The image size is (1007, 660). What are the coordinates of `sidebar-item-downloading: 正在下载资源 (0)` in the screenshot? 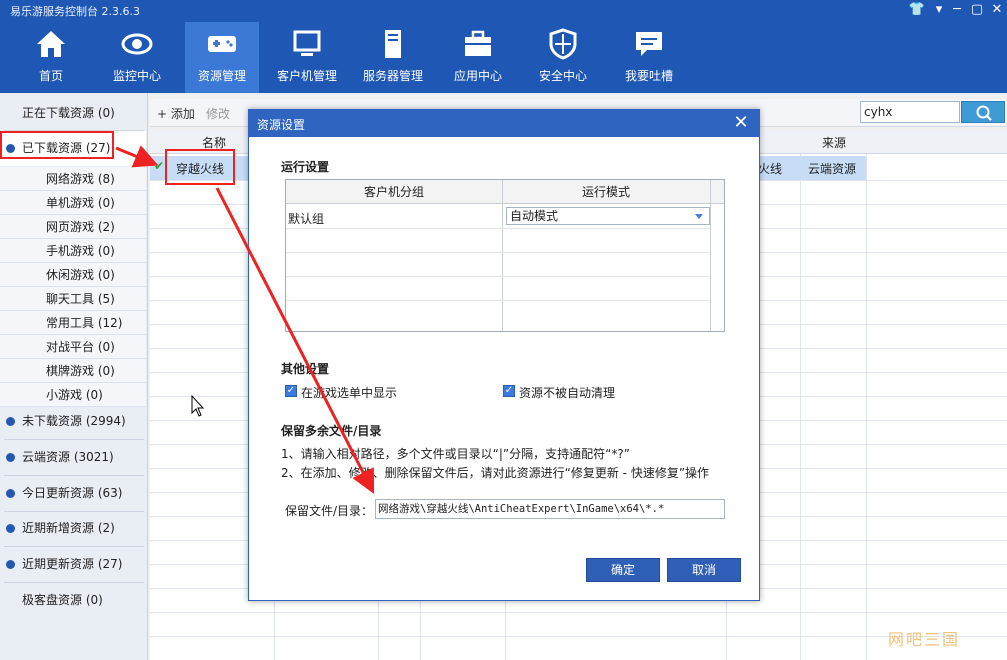 It's located at (73, 113).